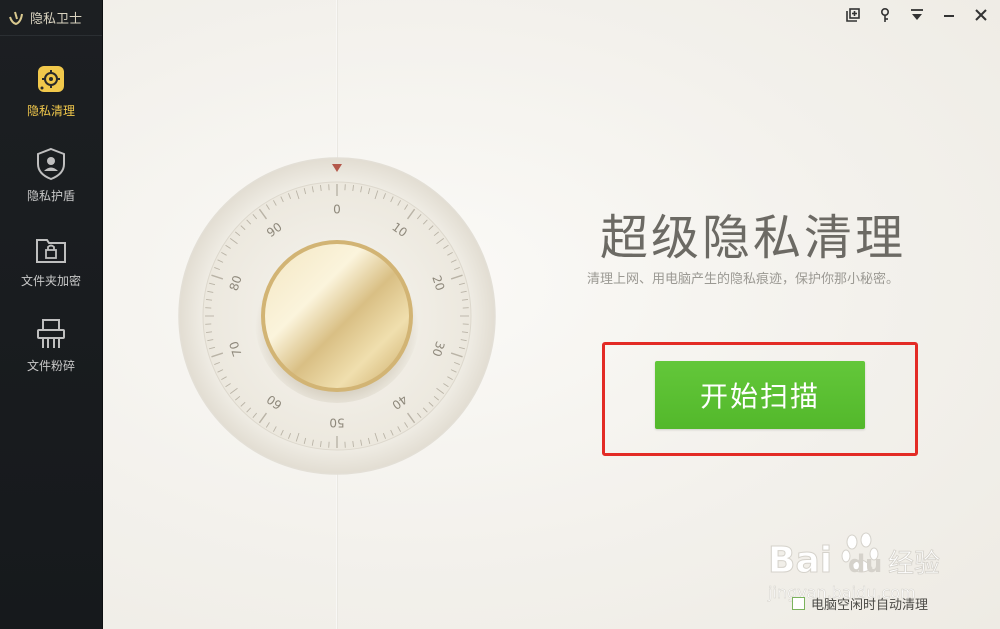 Image resolution: width=1000 pixels, height=629 pixels. I want to click on app-title-bar: 隐私卫士, so click(51, 18).